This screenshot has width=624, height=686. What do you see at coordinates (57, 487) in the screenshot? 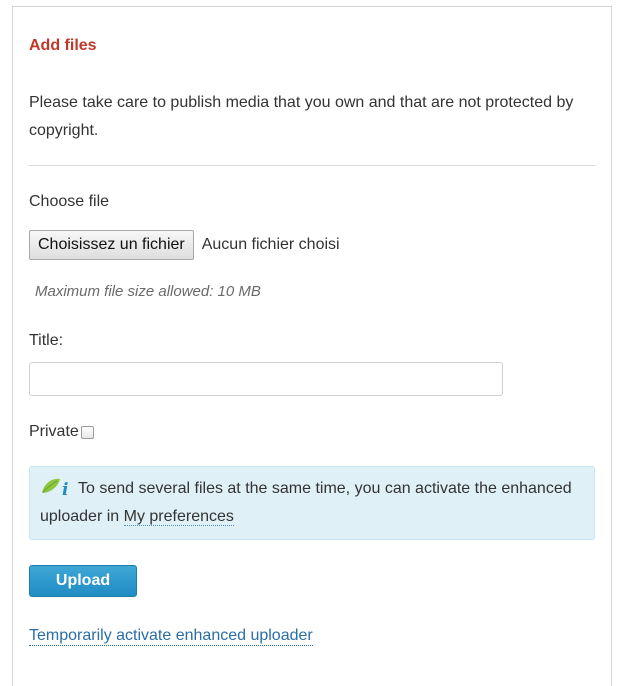
I see `leaf-info-icon: i` at bounding box center [57, 487].